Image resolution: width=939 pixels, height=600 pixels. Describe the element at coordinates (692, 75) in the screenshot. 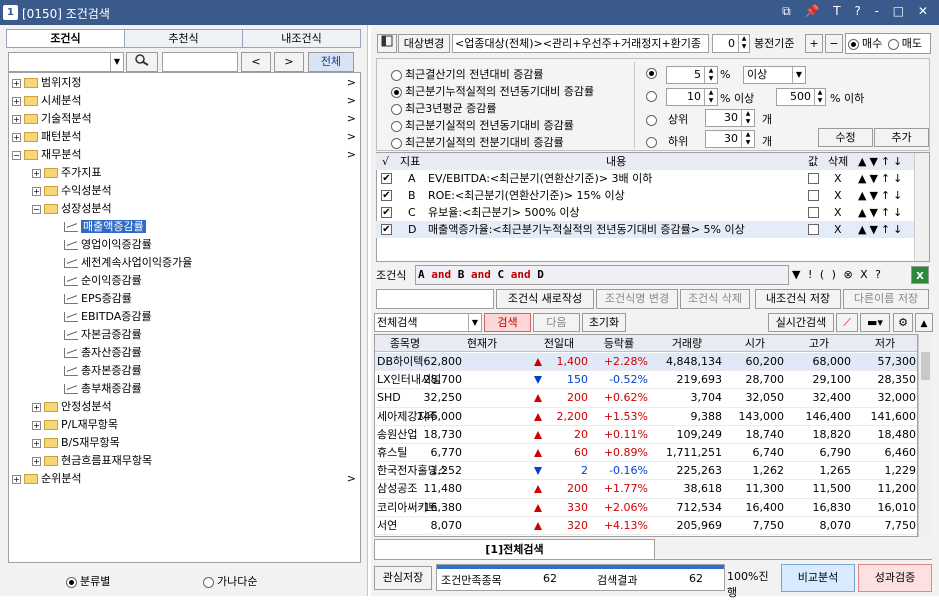

I see `param1-input: 5 ▲ ▼` at that location.